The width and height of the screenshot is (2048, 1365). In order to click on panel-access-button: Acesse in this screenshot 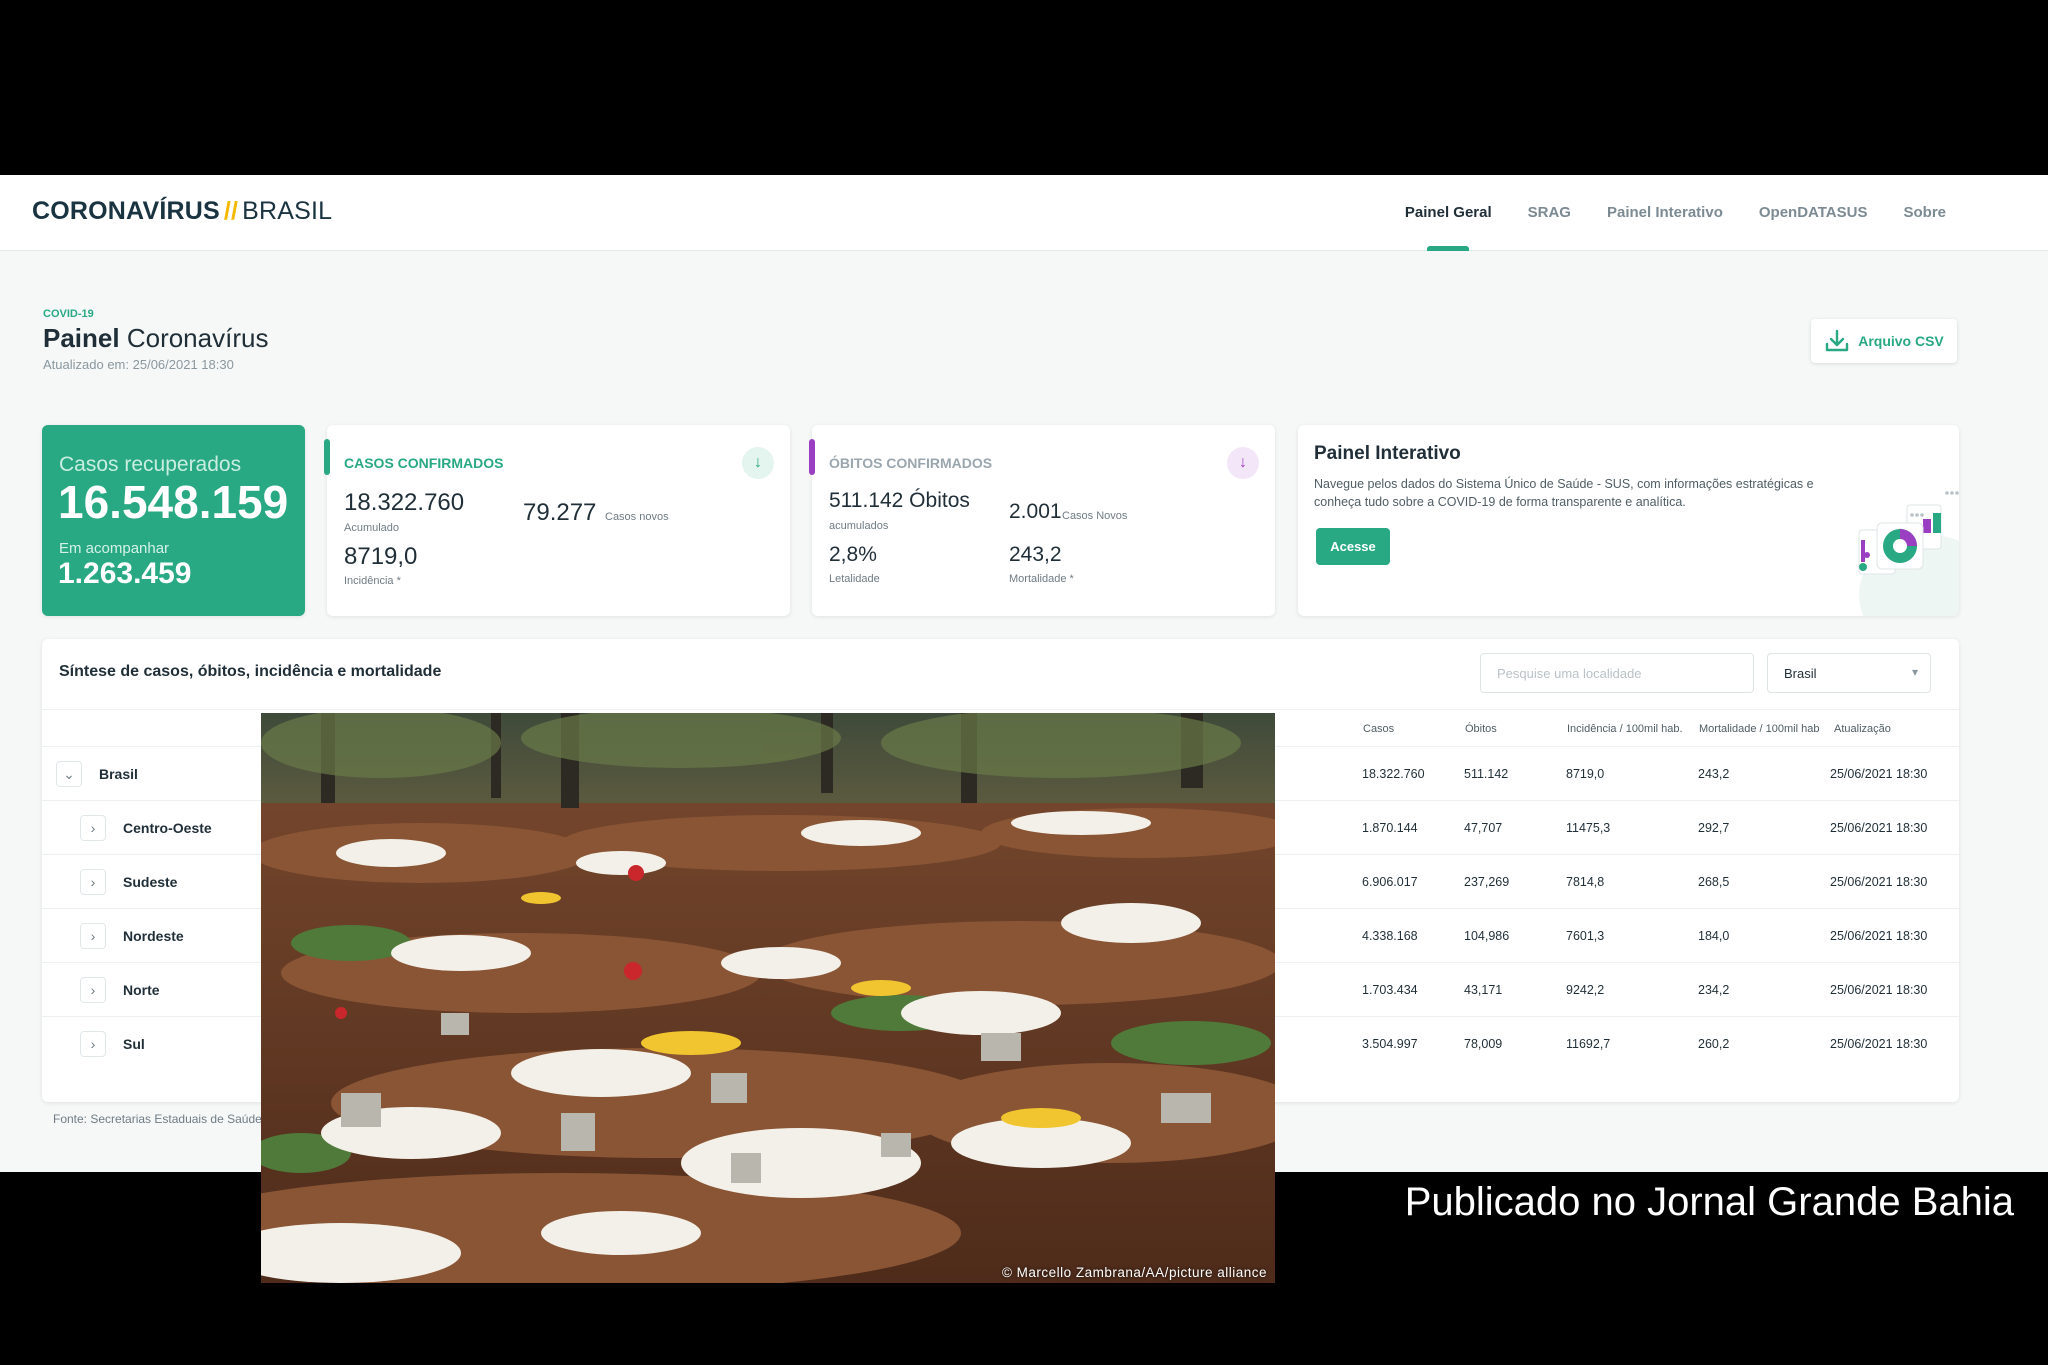, I will do `click(1353, 546)`.